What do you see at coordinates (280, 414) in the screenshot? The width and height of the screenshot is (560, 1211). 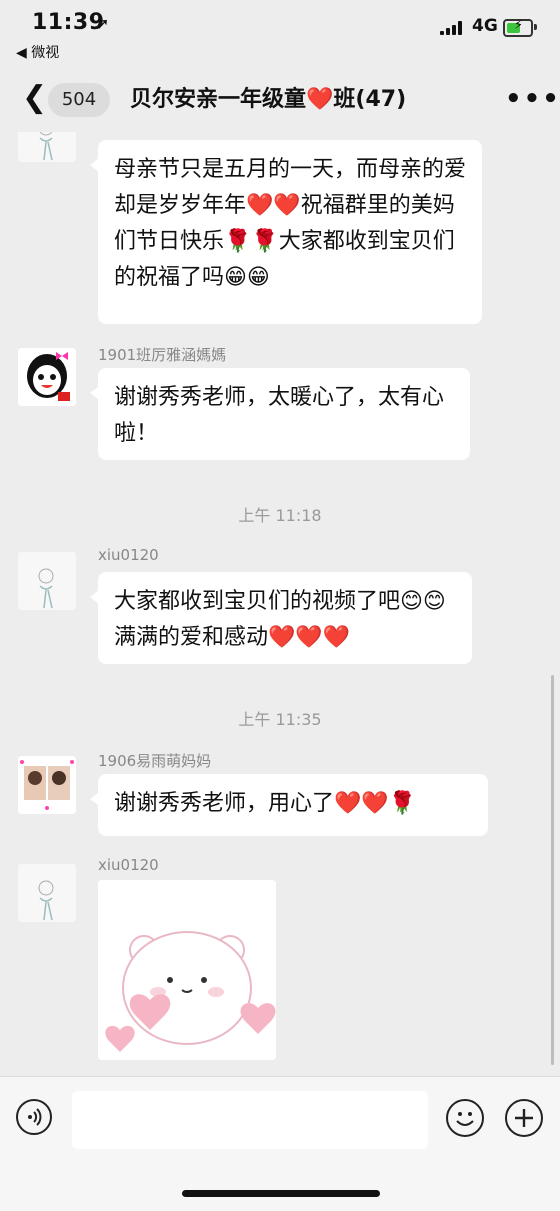 I see `message-bubble: 谢谢秀秀老师，太暖心了，太有心啦！` at bounding box center [280, 414].